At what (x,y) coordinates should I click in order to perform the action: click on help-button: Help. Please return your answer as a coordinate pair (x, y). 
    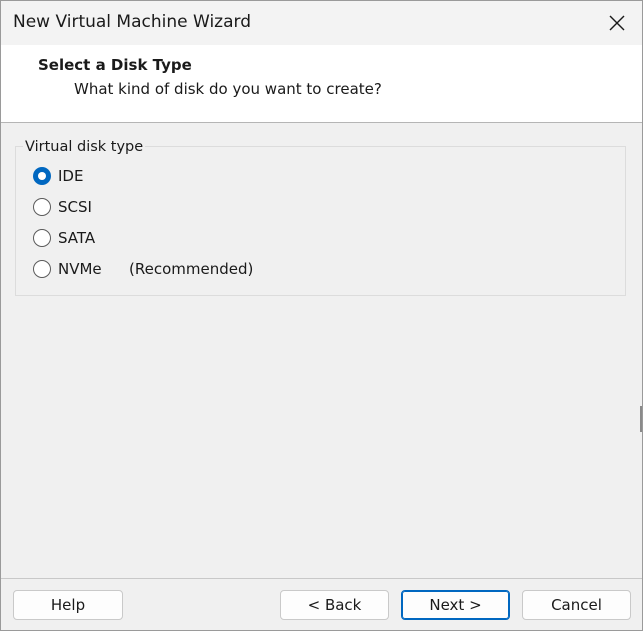
    Looking at the image, I should click on (68, 605).